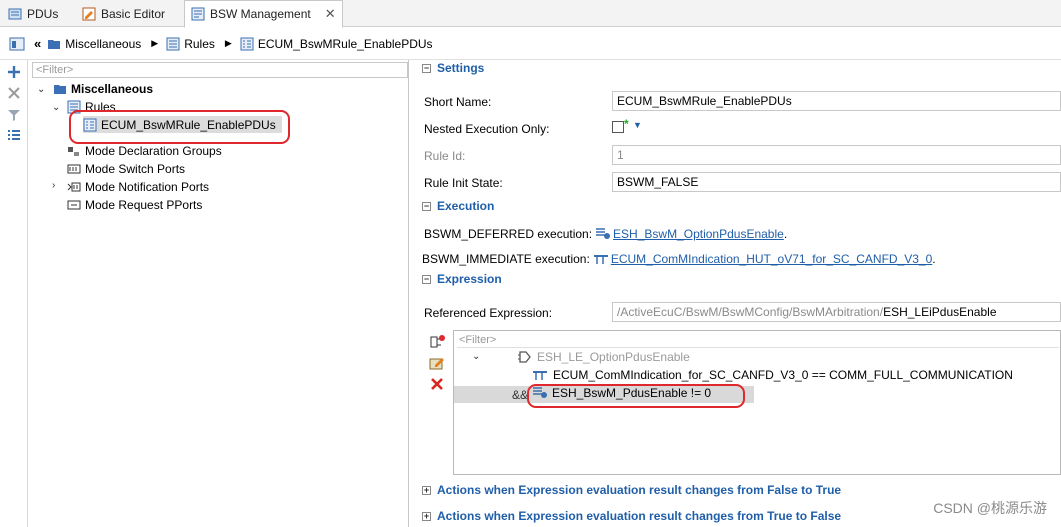  I want to click on double-chevron-left-icon: «, so click(37, 43).